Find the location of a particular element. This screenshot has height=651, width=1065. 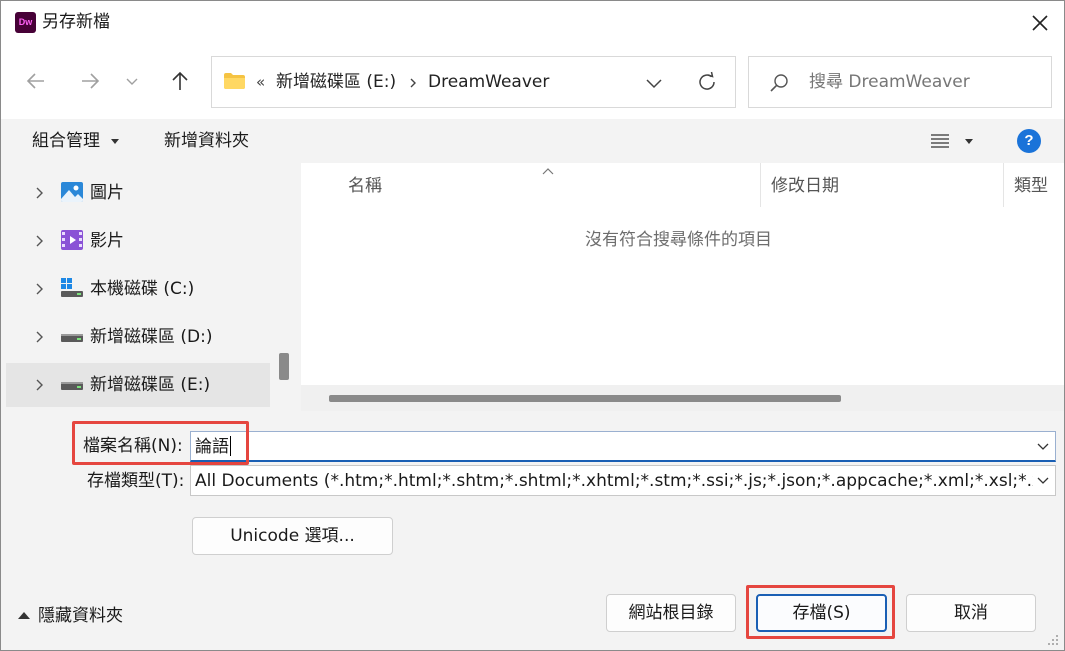

search-box: 搜尋 DreamWeaver is located at coordinates (900, 82).